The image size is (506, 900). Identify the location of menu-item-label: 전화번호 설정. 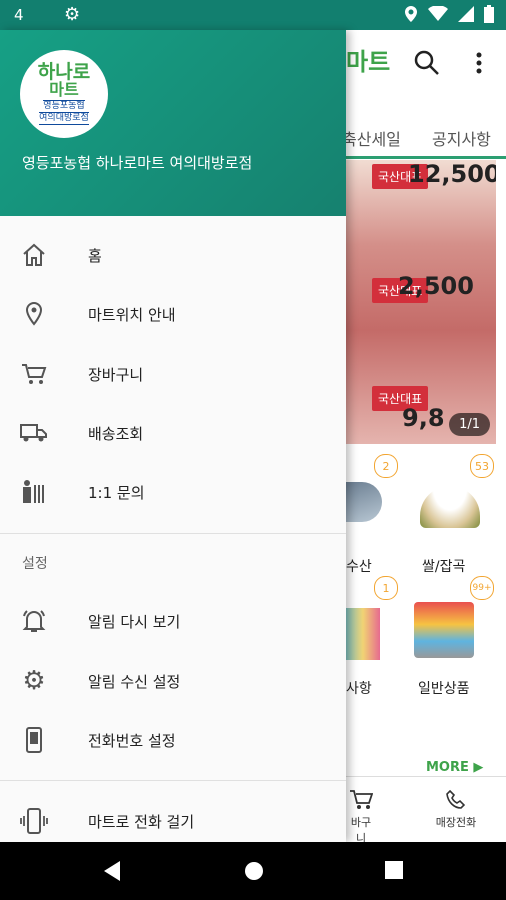
(132, 740).